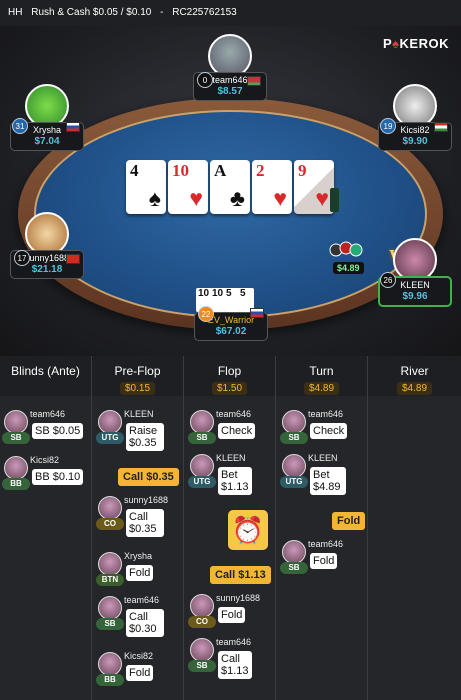 The height and width of the screenshot is (700, 461). What do you see at coordinates (206, 314) in the screenshot?
I see `level-badge: 22` at bounding box center [206, 314].